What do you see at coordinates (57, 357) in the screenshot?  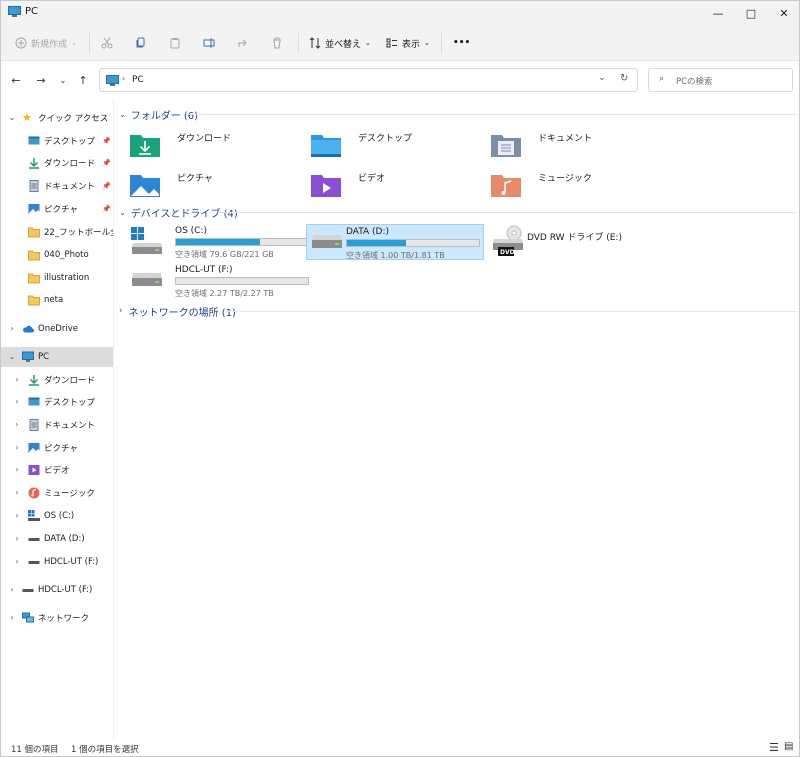 I see `sidebar-item-pc: ⌄ PC` at bounding box center [57, 357].